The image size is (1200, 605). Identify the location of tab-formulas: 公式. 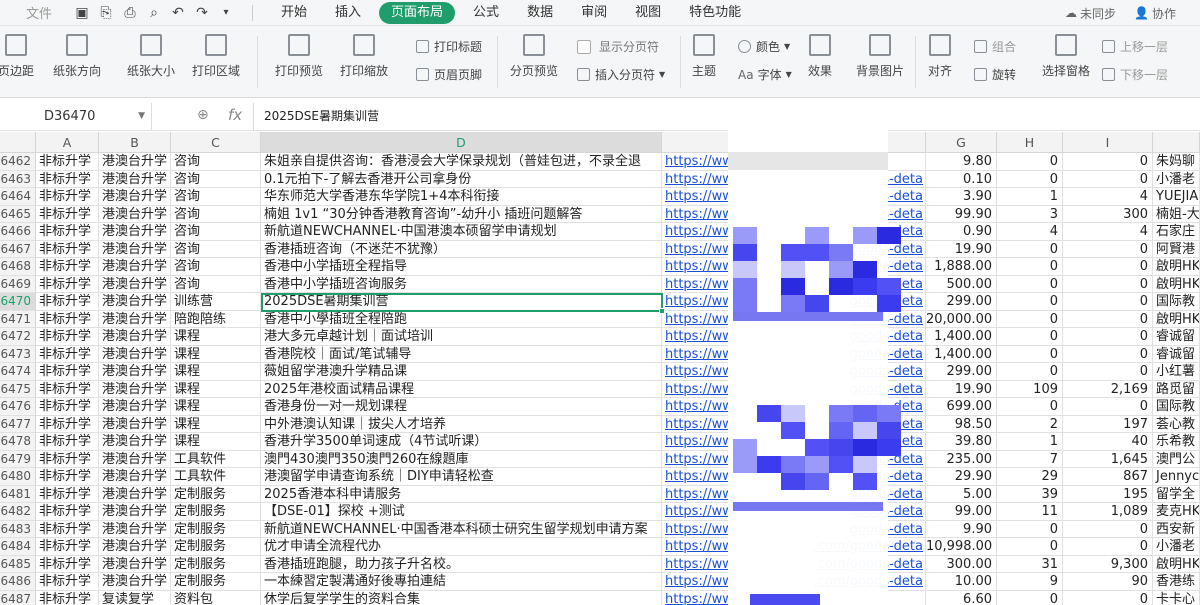
(486, 13).